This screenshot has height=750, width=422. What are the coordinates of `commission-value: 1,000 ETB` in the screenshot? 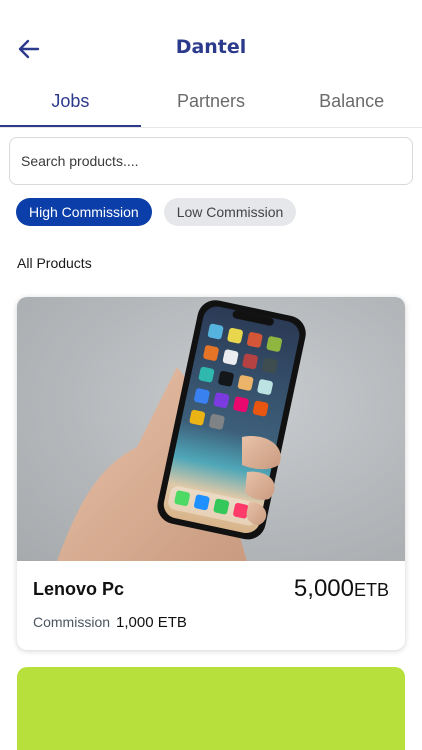 It's located at (151, 622).